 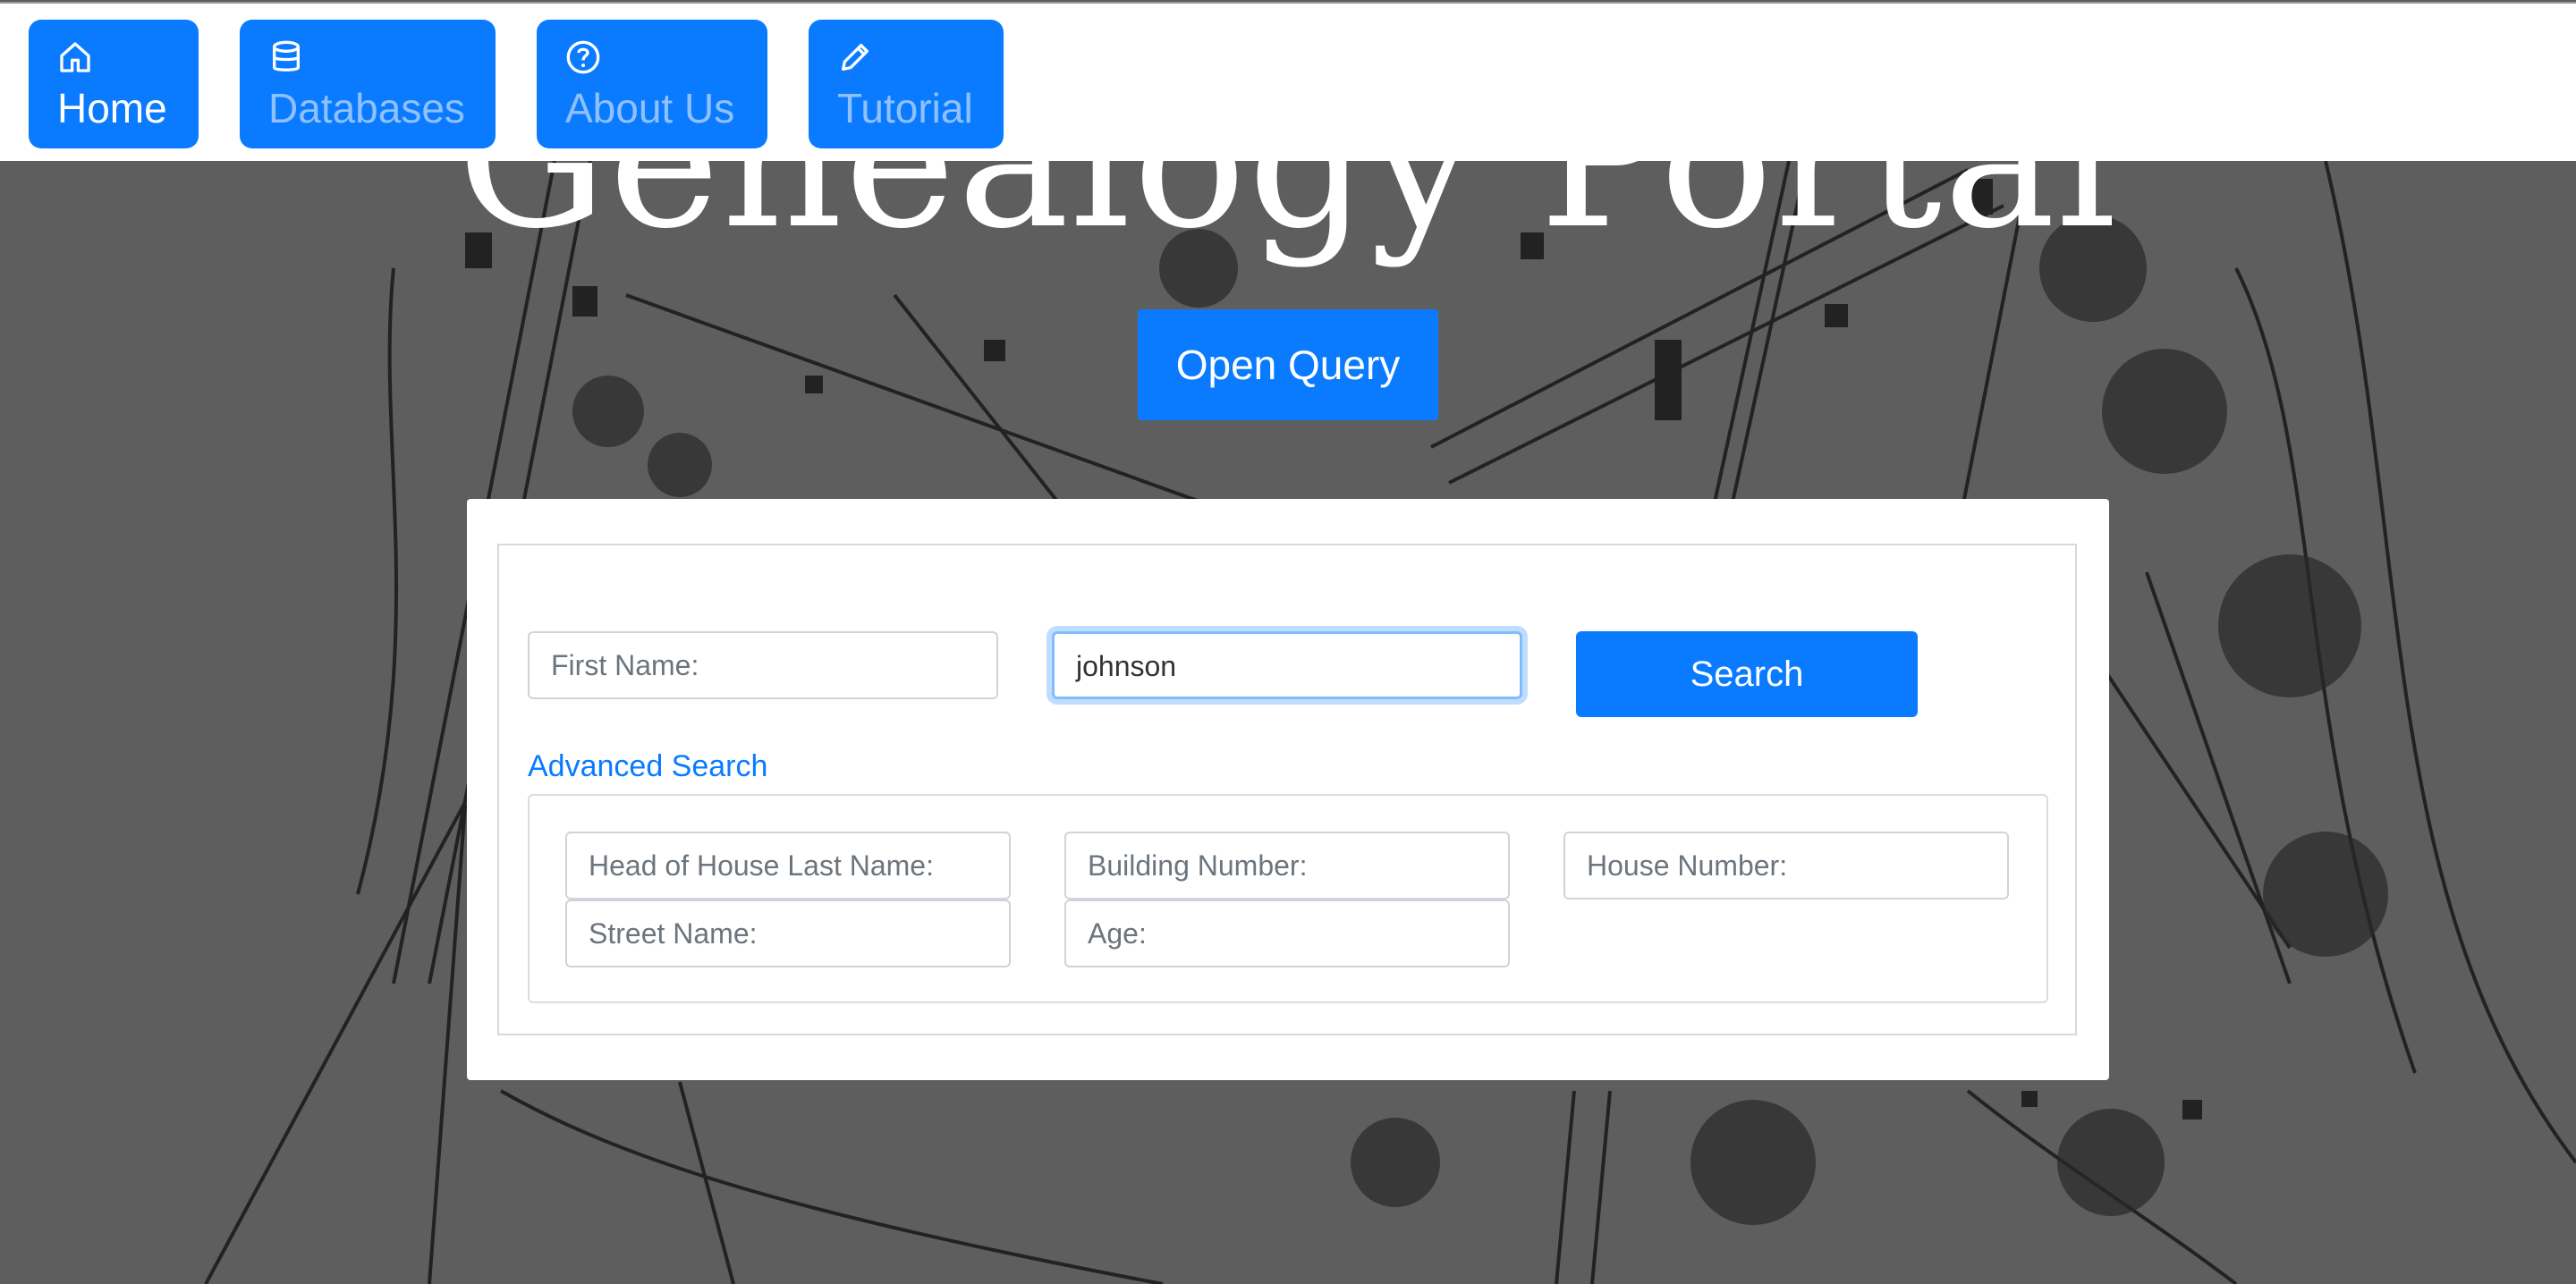 What do you see at coordinates (114, 84) in the screenshot?
I see `nav-home-button: Home` at bounding box center [114, 84].